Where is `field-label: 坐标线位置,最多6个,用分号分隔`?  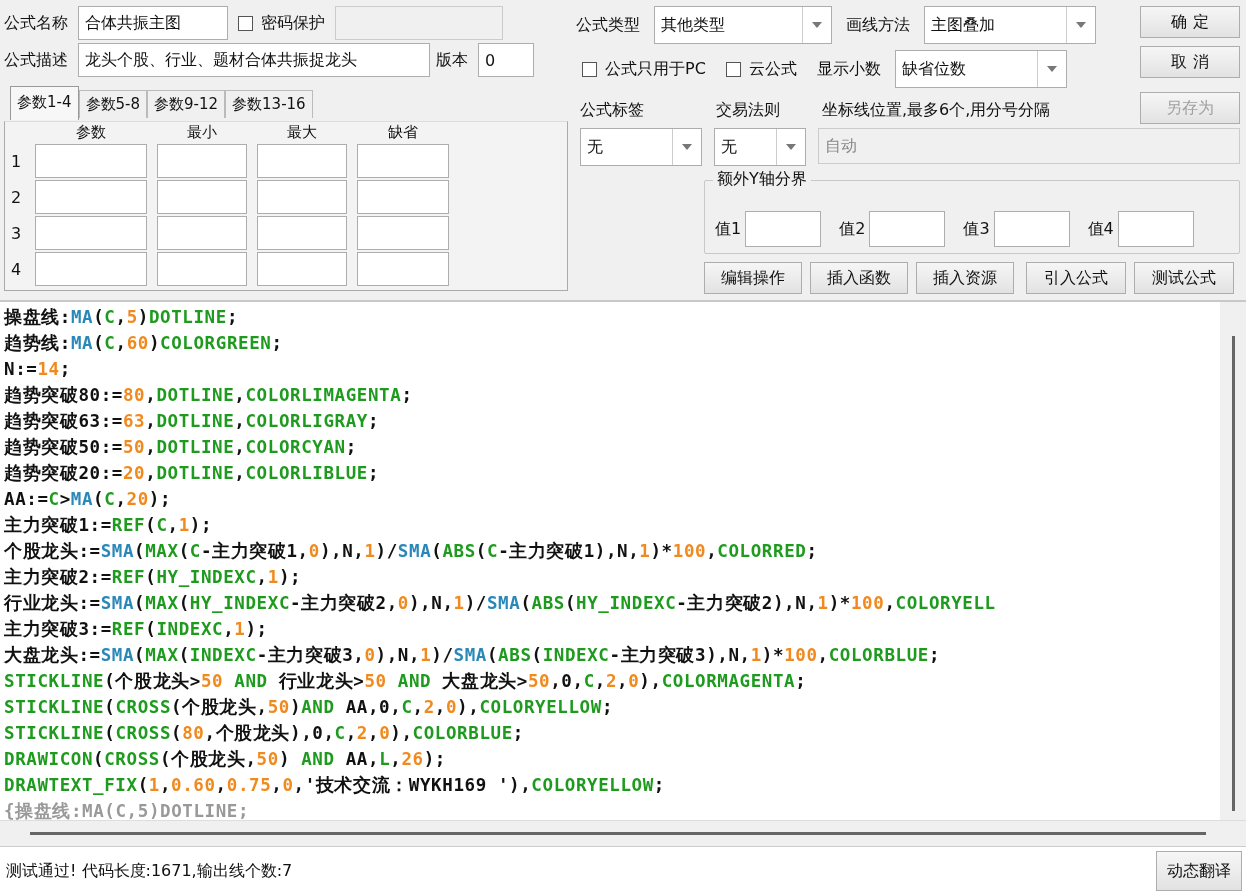
field-label: 坐标线位置,最多6个,用分号分隔 is located at coordinates (936, 110).